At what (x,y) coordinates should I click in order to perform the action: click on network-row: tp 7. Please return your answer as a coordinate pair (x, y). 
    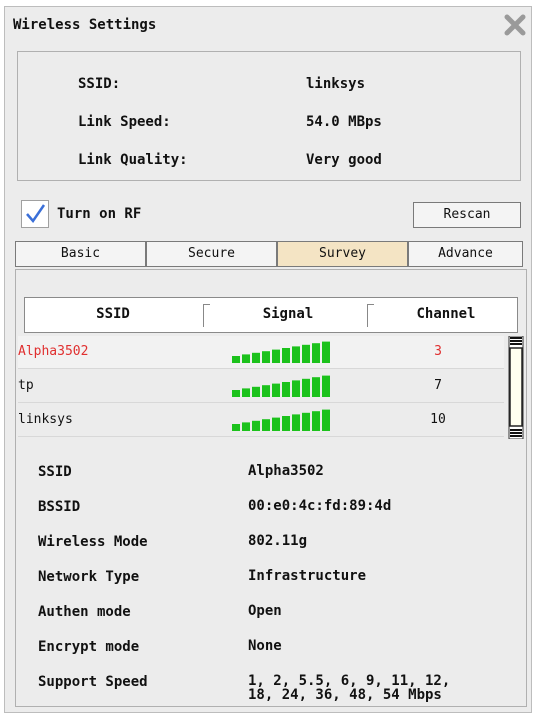
    Looking at the image, I should click on (261, 386).